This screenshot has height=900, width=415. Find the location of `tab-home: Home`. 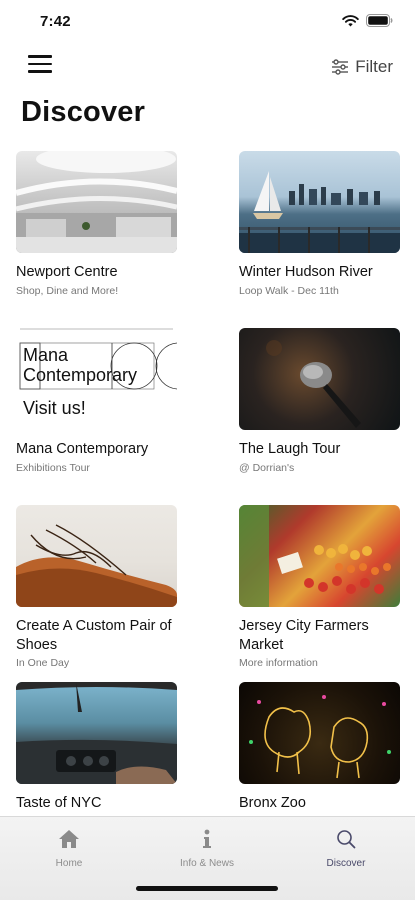

tab-home: Home is located at coordinates (69, 848).